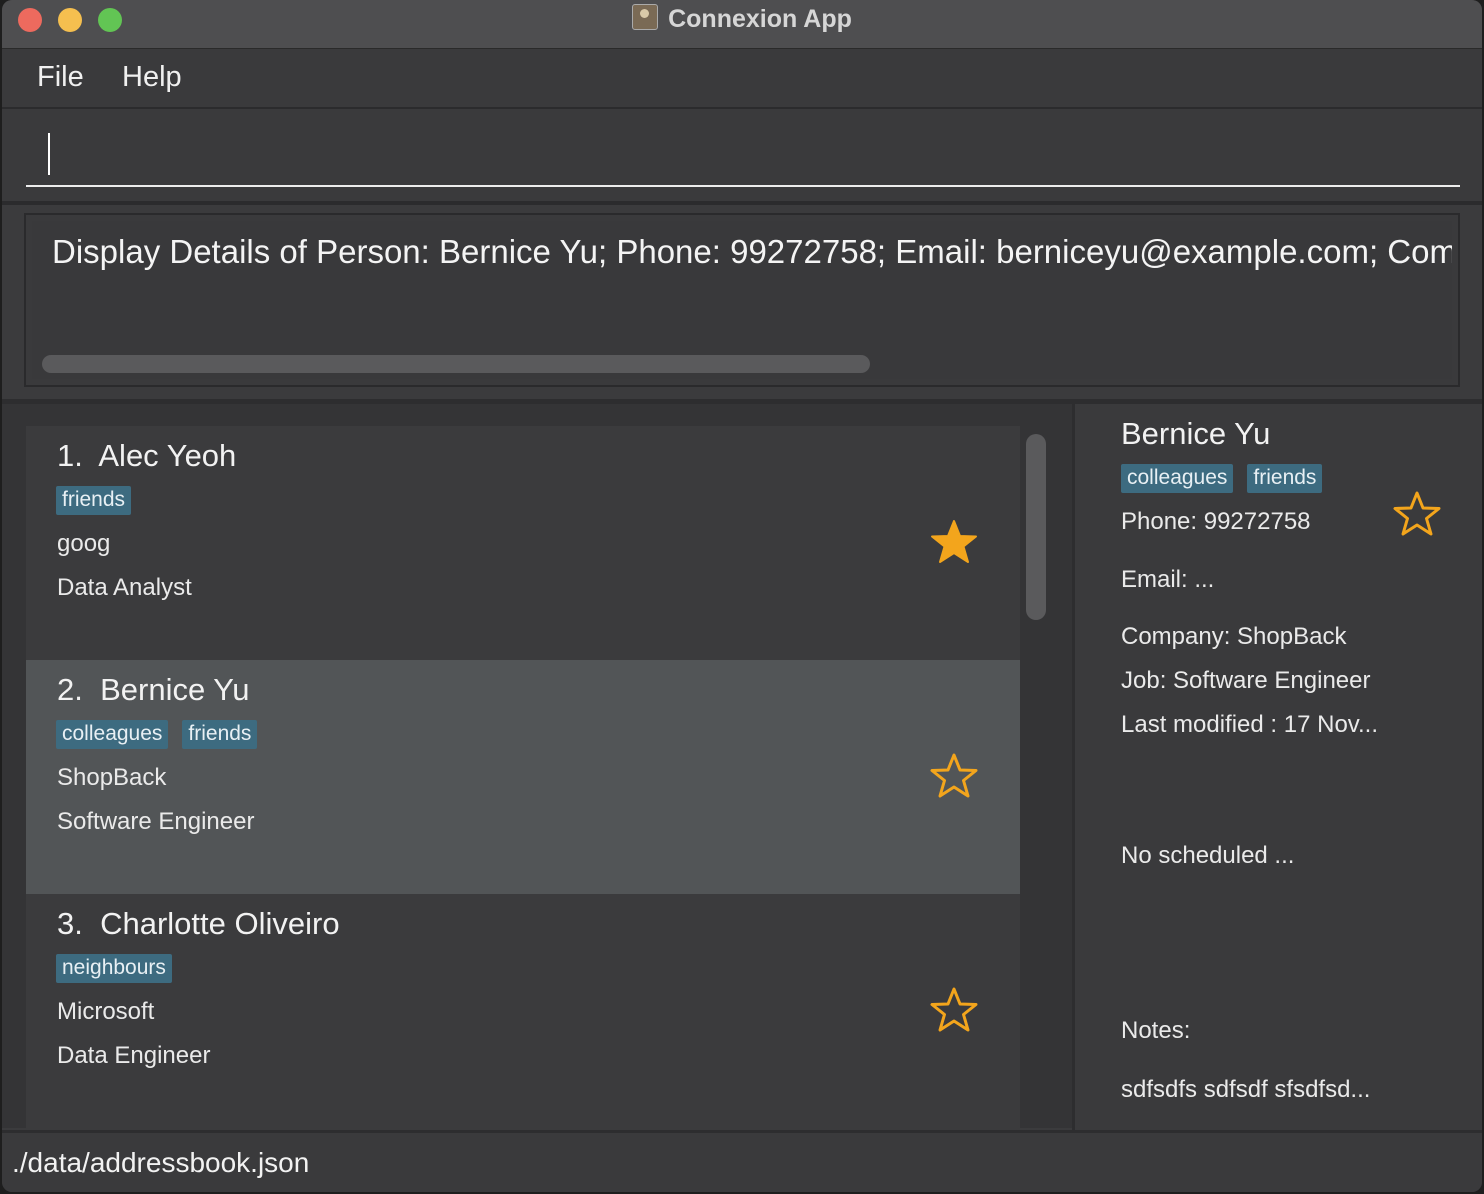 The width and height of the screenshot is (1484, 1194). Describe the element at coordinates (743, 153) in the screenshot. I see `command-input` at that location.